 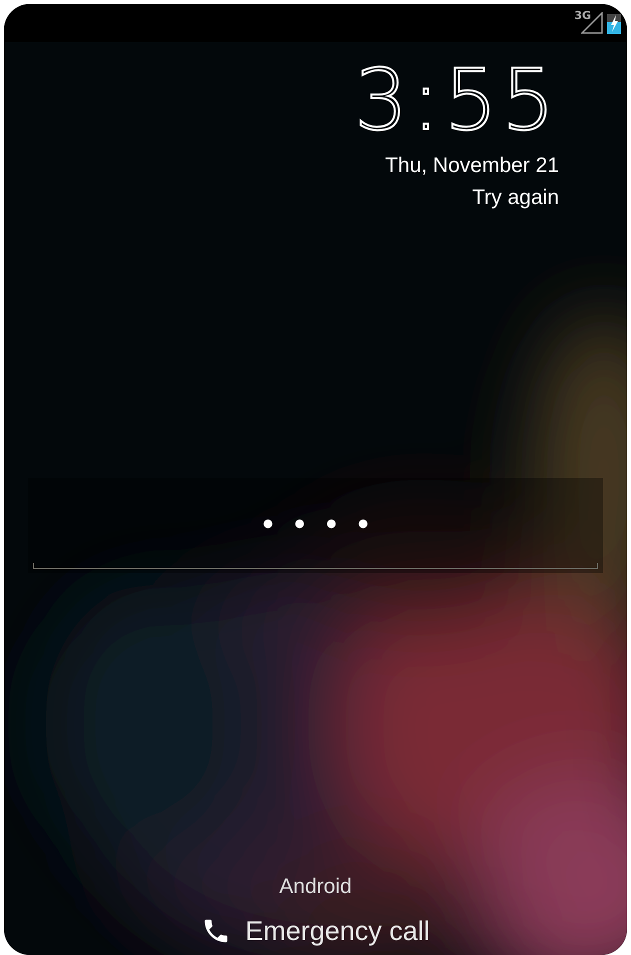 What do you see at coordinates (315, 930) in the screenshot?
I see `emergency-call-button: Emergency call` at bounding box center [315, 930].